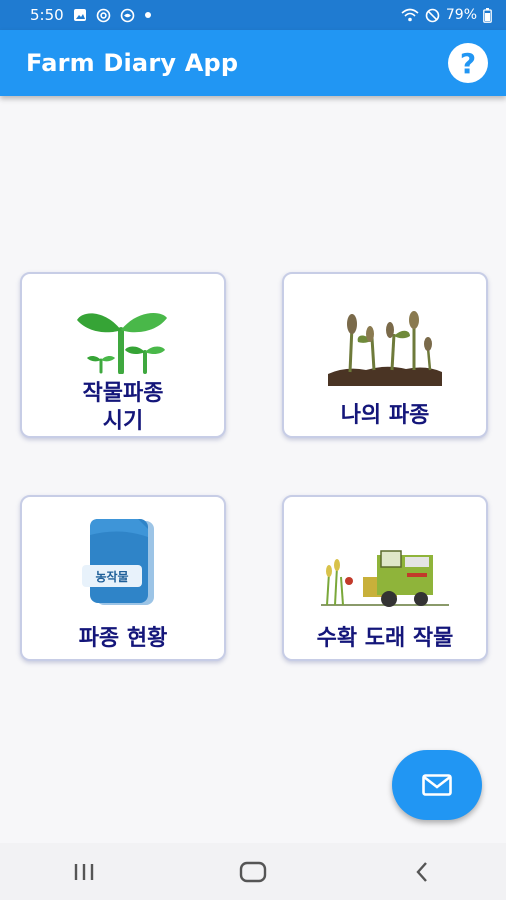  What do you see at coordinates (385, 336) in the screenshot?
I see `seedlings-soil-icon` at bounding box center [385, 336].